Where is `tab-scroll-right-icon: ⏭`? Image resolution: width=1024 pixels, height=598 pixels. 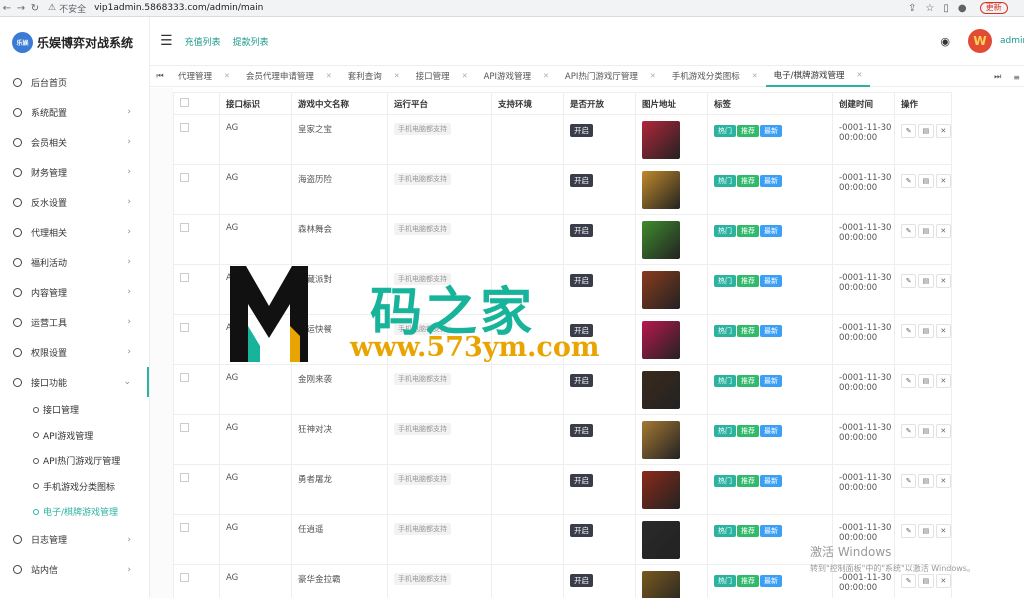
tab-scroll-right-icon: ⏭ is located at coordinates (997, 77).